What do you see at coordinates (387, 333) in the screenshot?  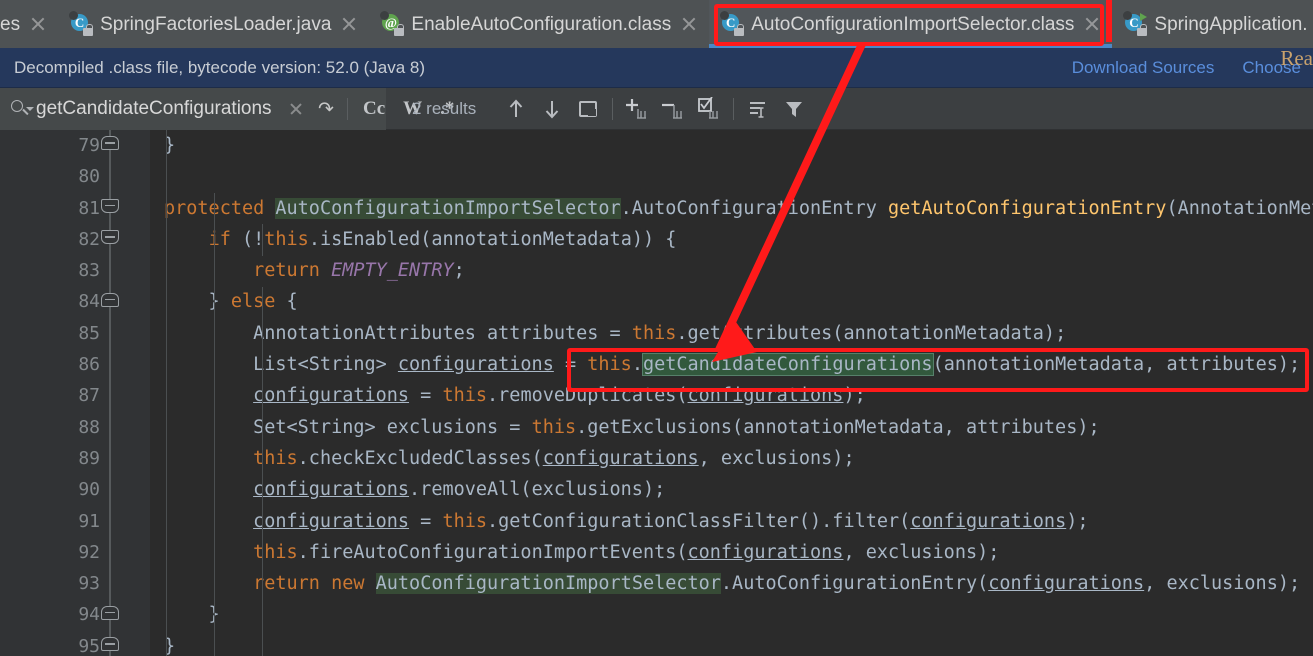 I see `code-token: AnnotationAttributes attributes` at bounding box center [387, 333].